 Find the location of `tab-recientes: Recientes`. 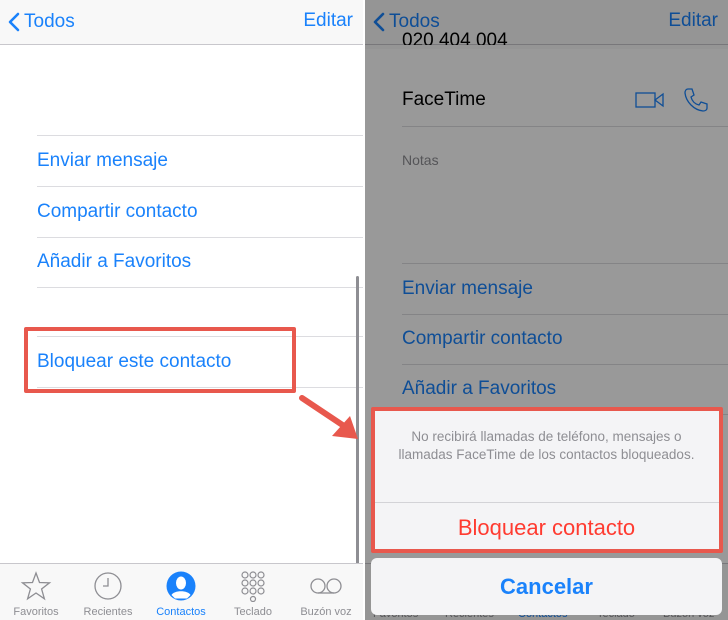

tab-recientes: Recientes is located at coordinates (108, 592).